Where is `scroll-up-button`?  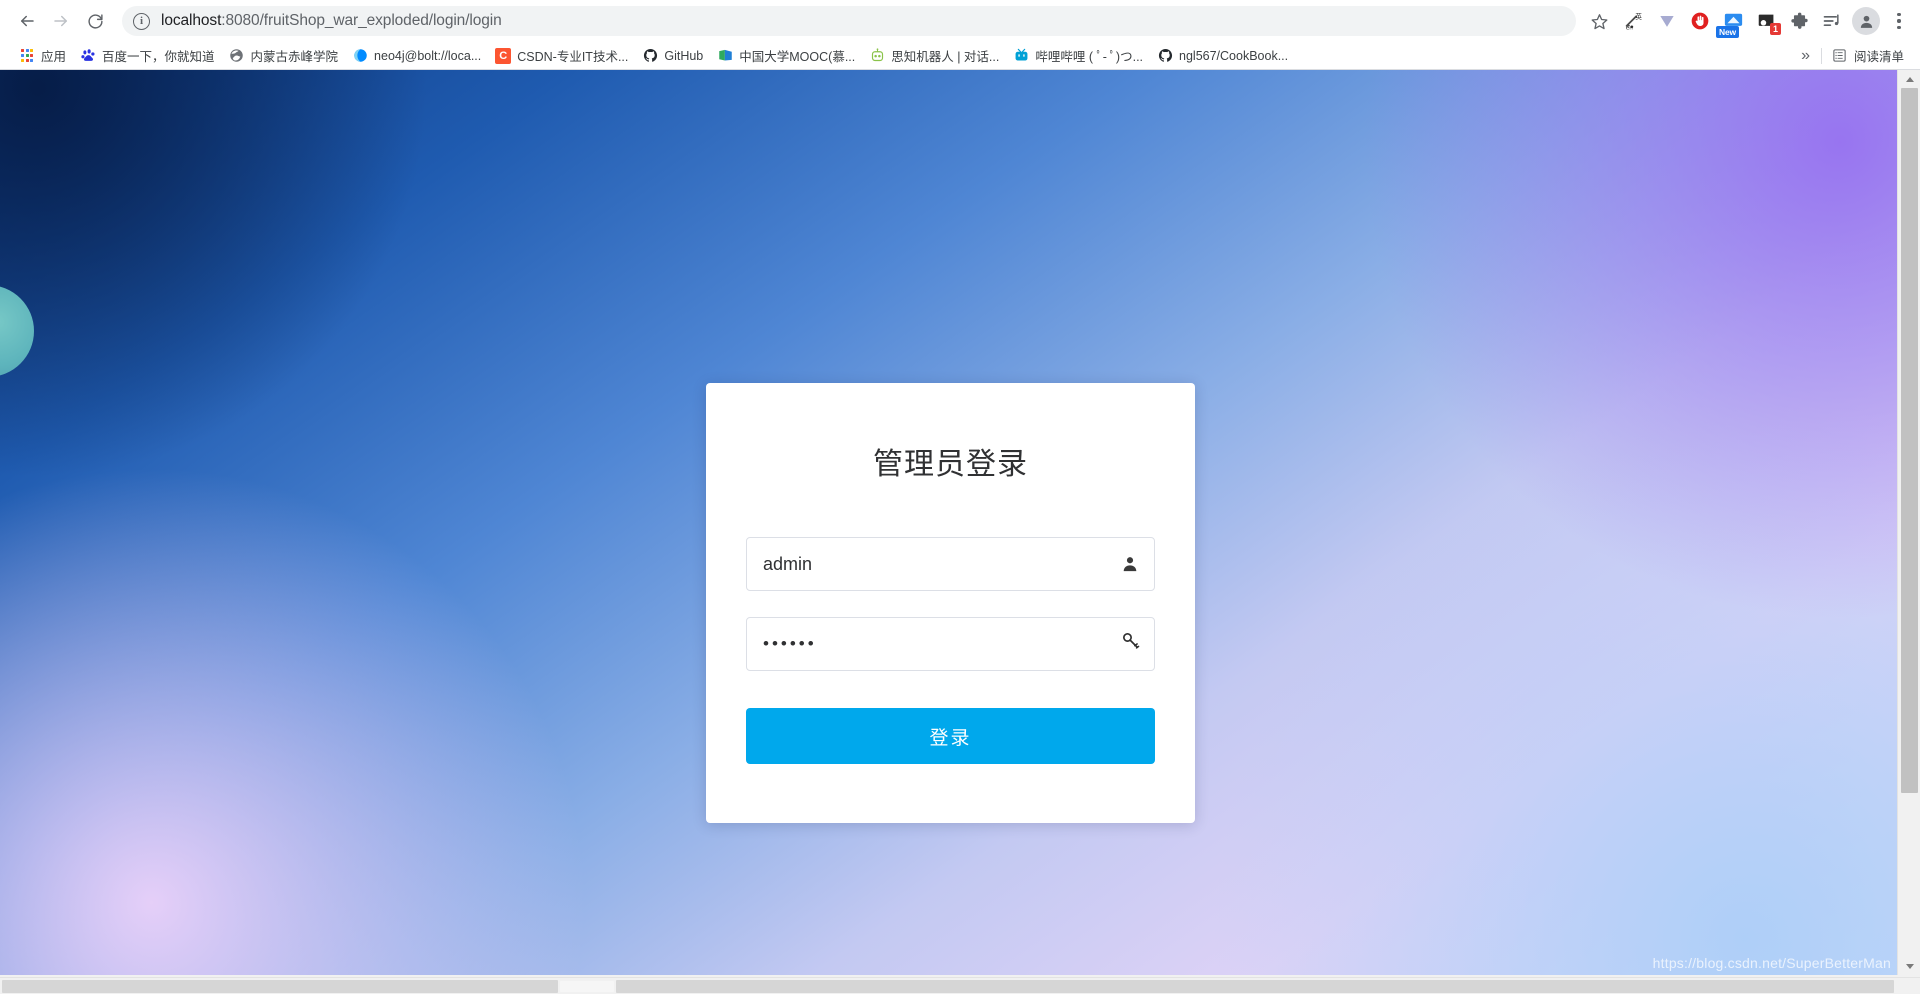
scroll-up-button is located at coordinates (1909, 79).